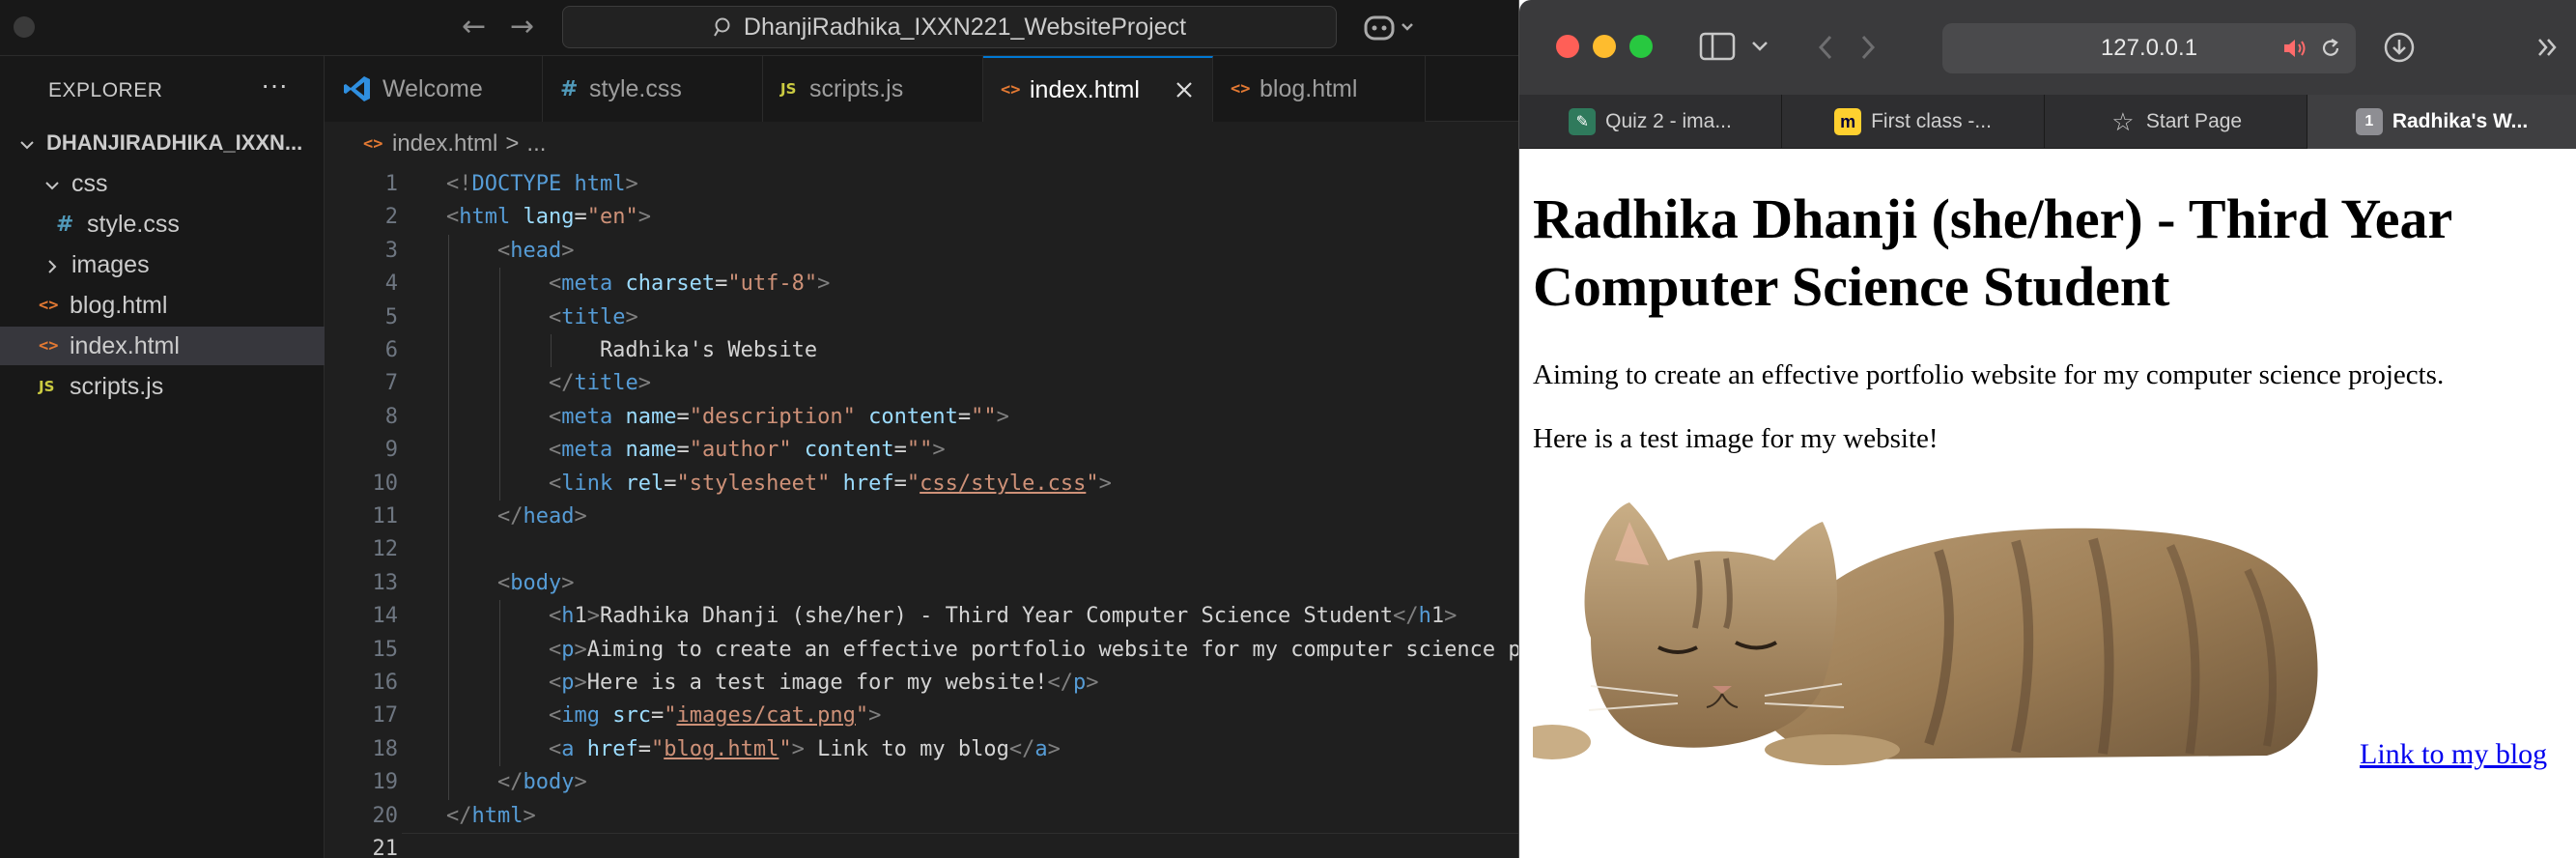 The image size is (2576, 858). What do you see at coordinates (921, 284) in the screenshot?
I see `code-line: 4 <meta charset="utf-8">` at bounding box center [921, 284].